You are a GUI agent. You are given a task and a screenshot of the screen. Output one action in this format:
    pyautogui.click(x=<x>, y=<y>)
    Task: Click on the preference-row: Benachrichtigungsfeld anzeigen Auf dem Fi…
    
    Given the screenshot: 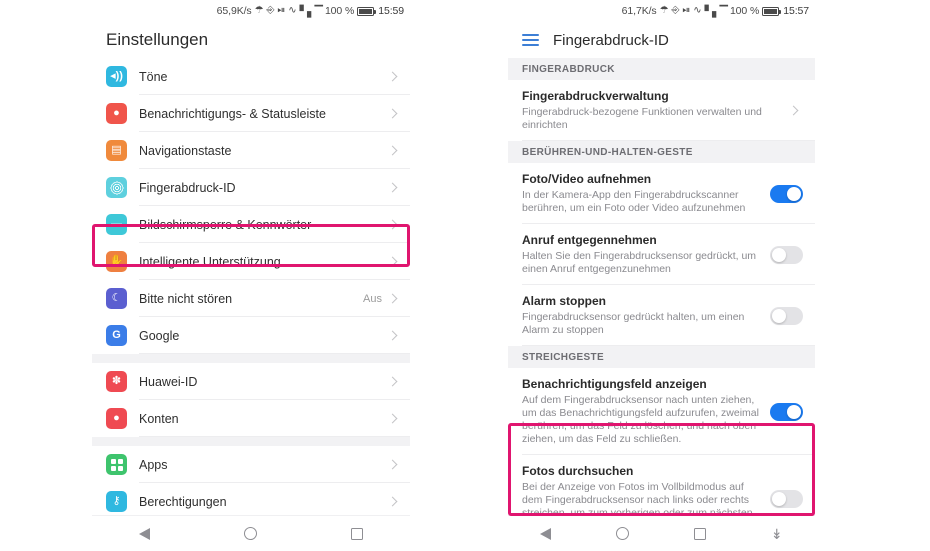 What is the action you would take?
    pyautogui.click(x=661, y=411)
    